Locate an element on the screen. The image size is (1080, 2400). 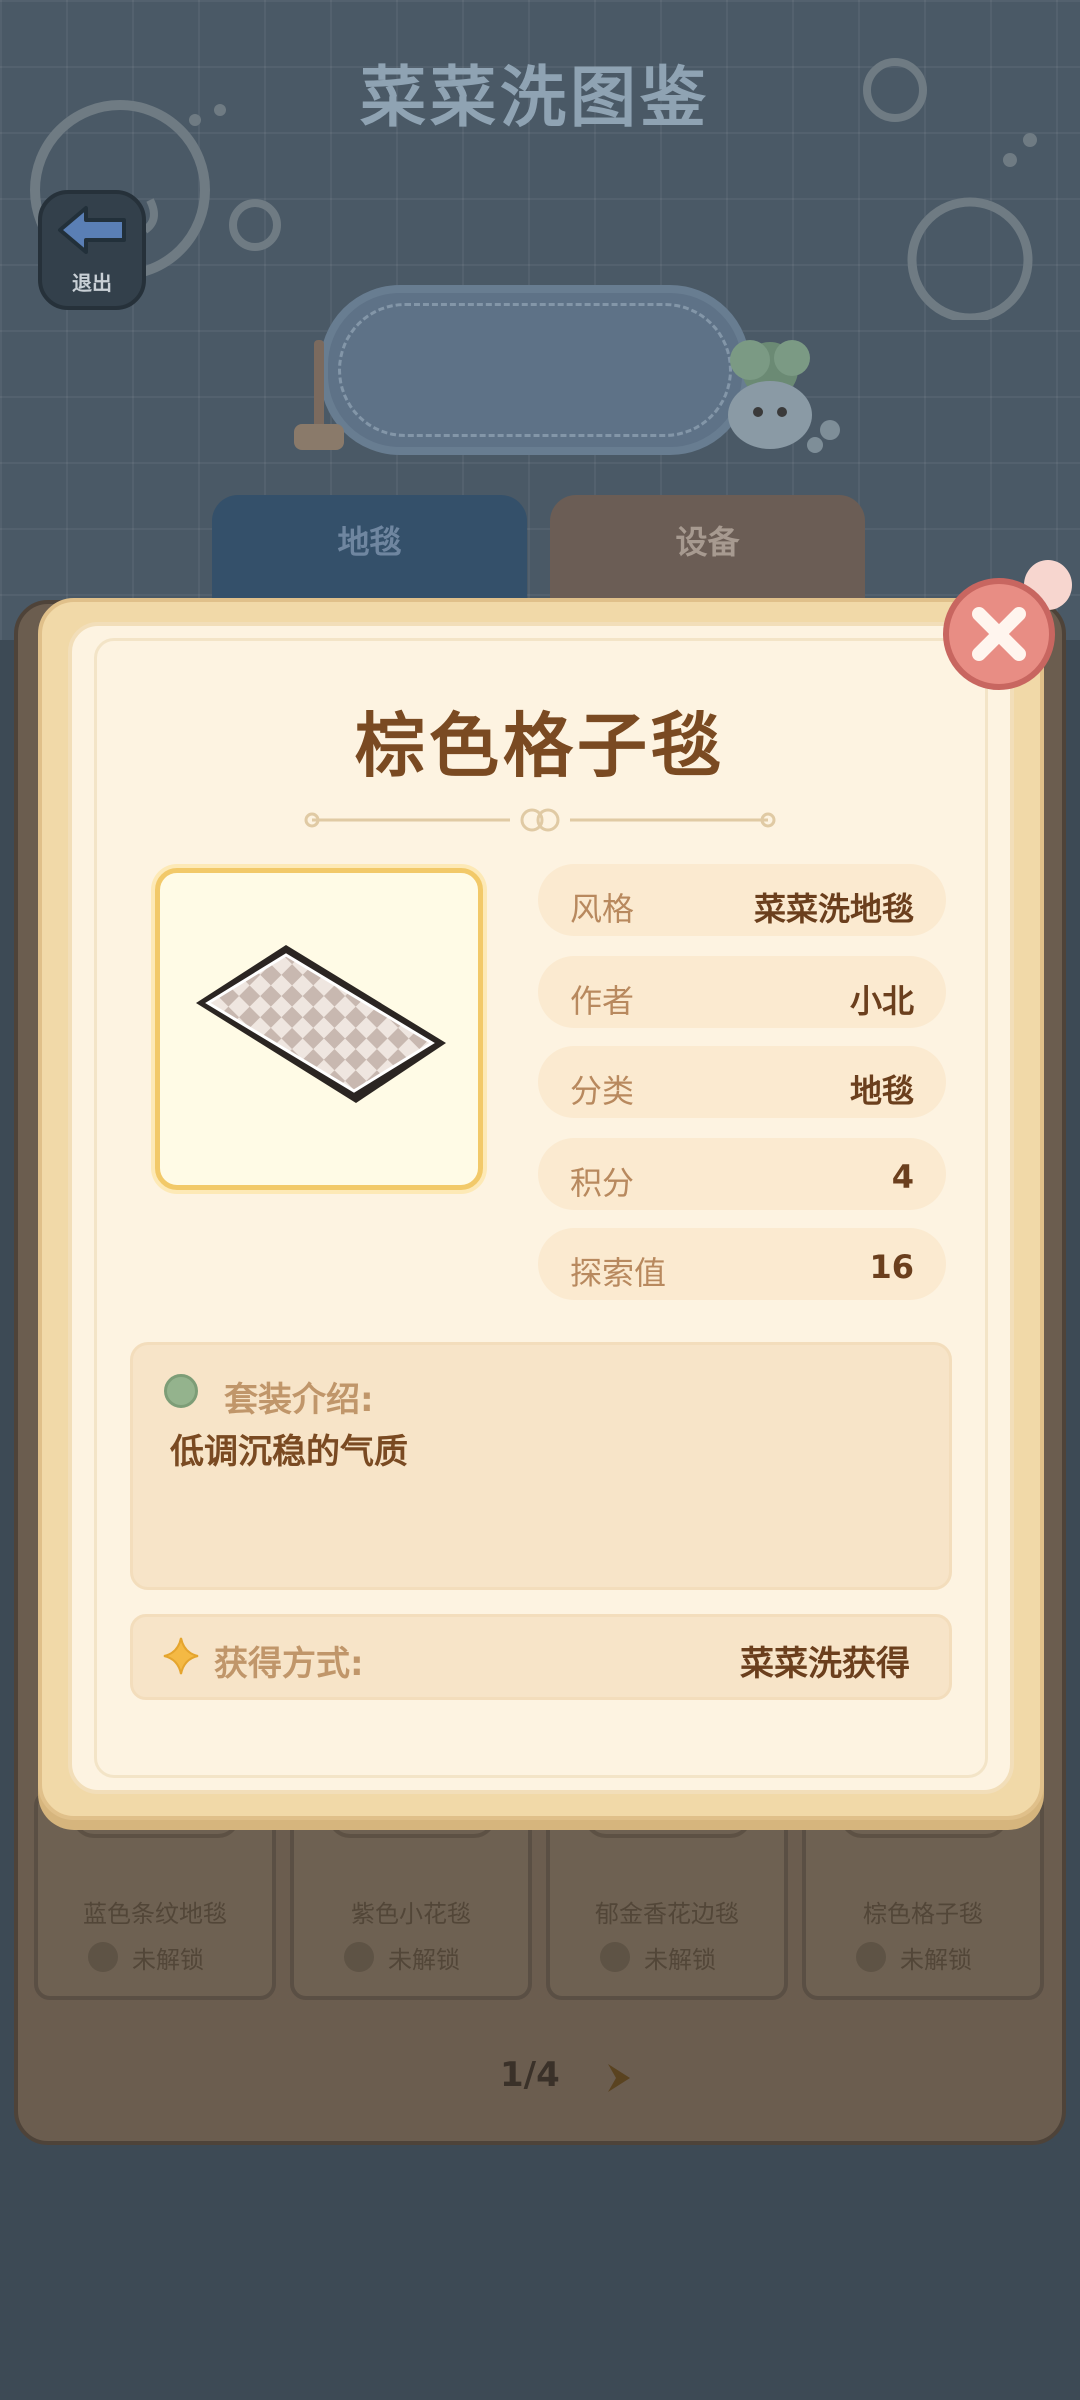
stat-value: 菜菜洗地毯 is located at coordinates (833, 909).